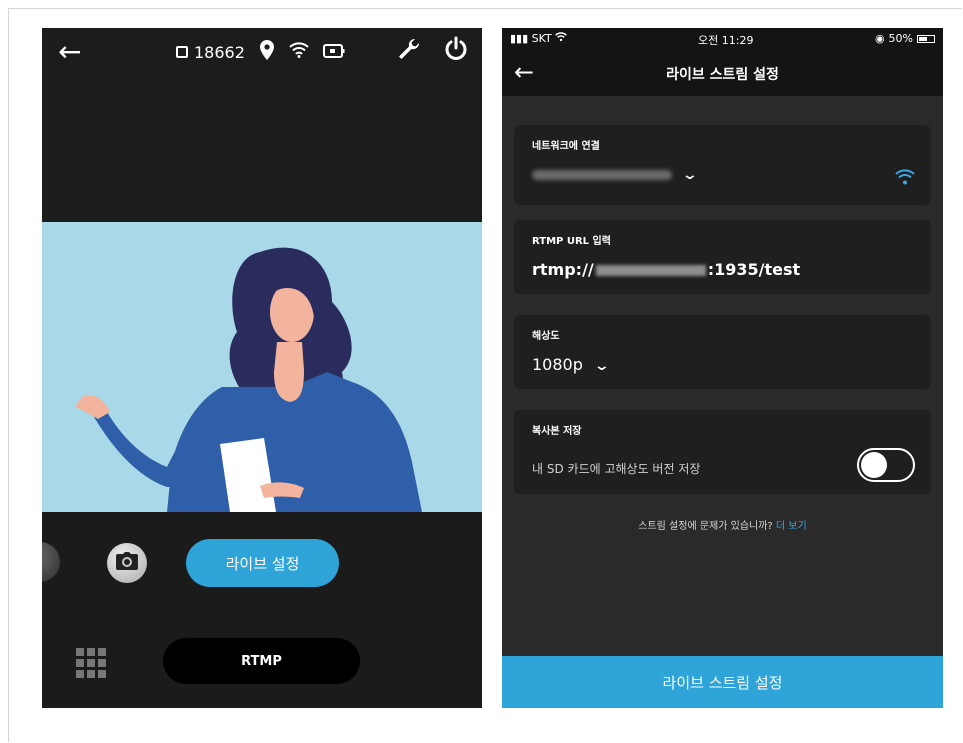 The image size is (963, 743). I want to click on network-select: ⌄, so click(615, 175).